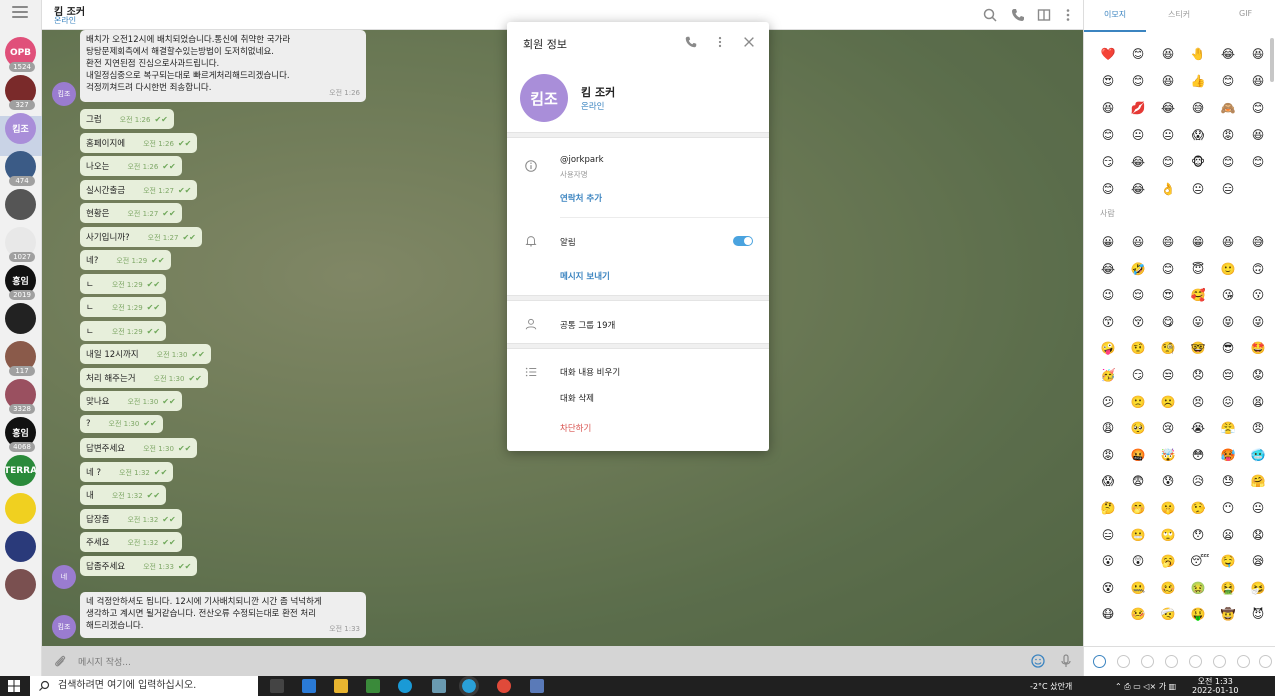 This screenshot has width=1275, height=696. What do you see at coordinates (1168, 81) in the screenshot?
I see `emoji-button: 😆` at bounding box center [1168, 81].